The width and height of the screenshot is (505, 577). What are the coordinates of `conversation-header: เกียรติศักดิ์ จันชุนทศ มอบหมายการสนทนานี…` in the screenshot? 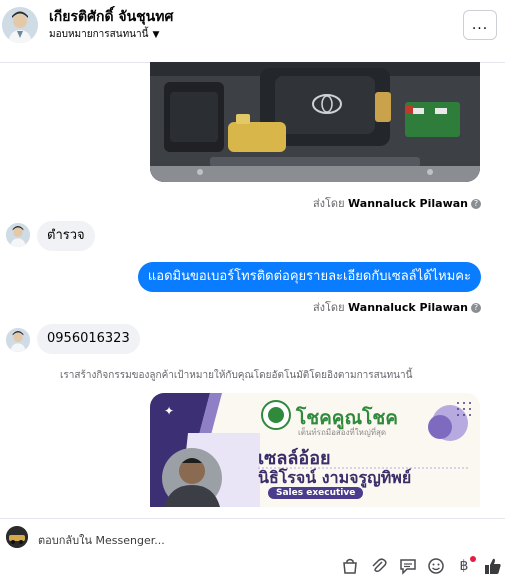 It's located at (252, 31).